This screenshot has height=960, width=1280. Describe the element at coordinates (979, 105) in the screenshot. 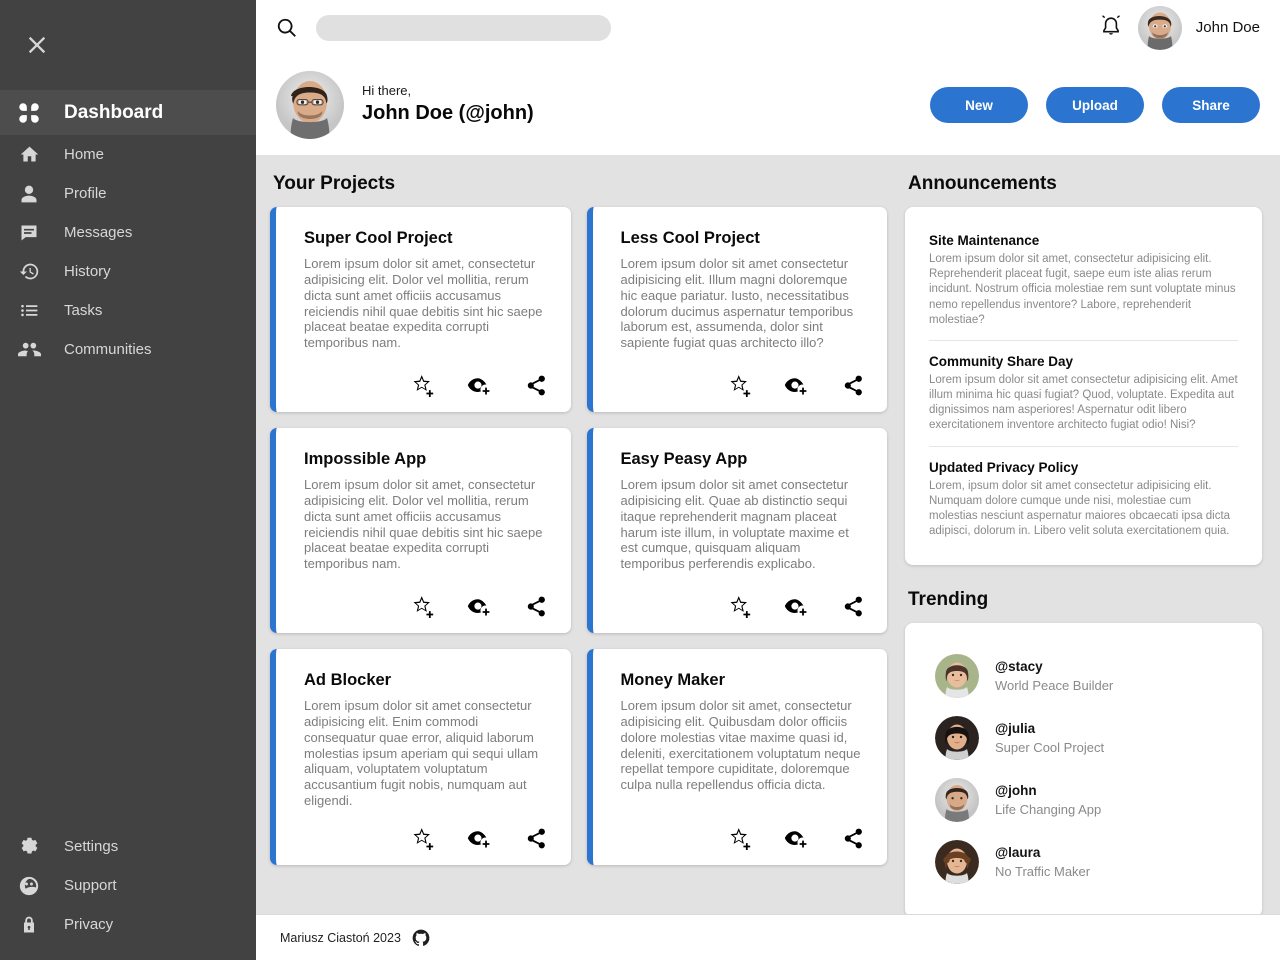

I see `new-button: New` at that location.